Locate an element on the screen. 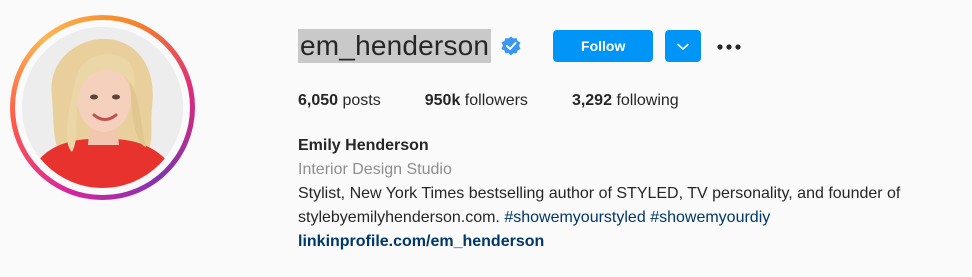 This screenshot has height=277, width=972. suggested-accounts-button is located at coordinates (683, 46).